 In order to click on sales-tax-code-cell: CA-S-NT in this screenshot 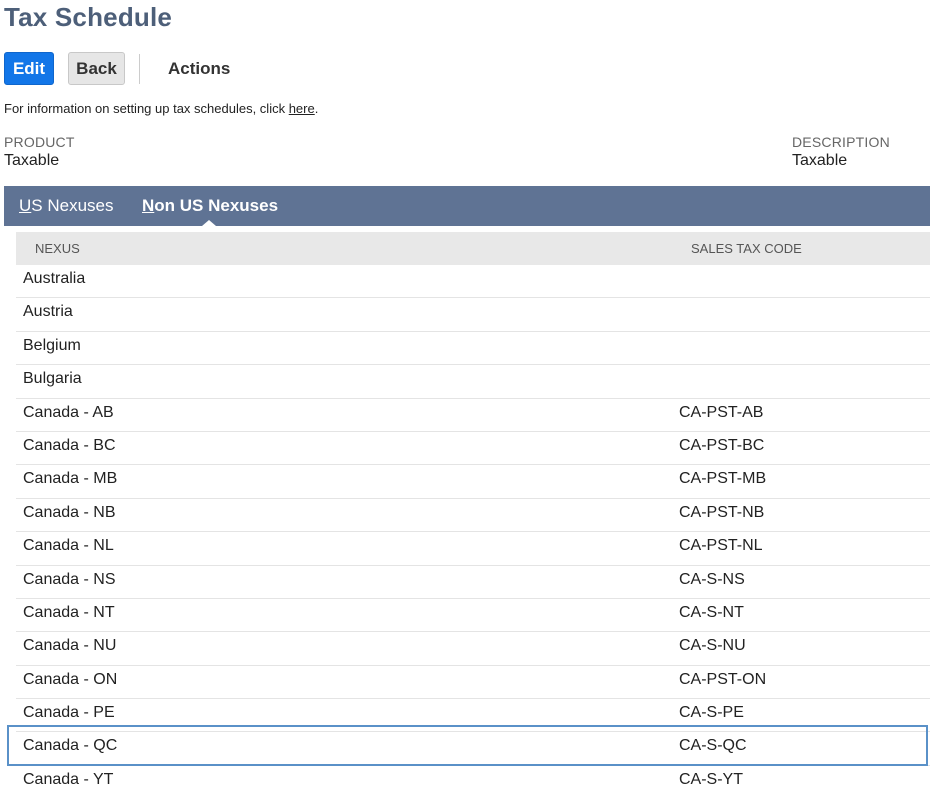, I will do `click(711, 612)`.